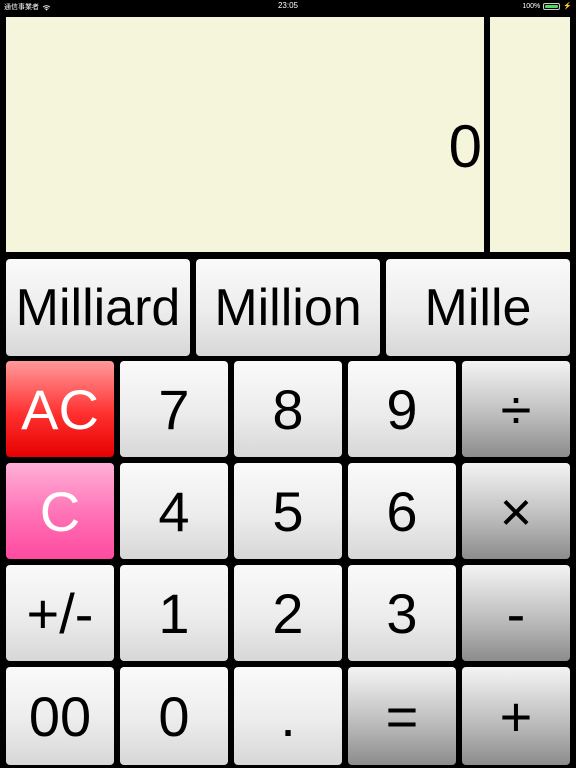 This screenshot has height=768, width=576. I want to click on divide-button: ÷, so click(516, 409).